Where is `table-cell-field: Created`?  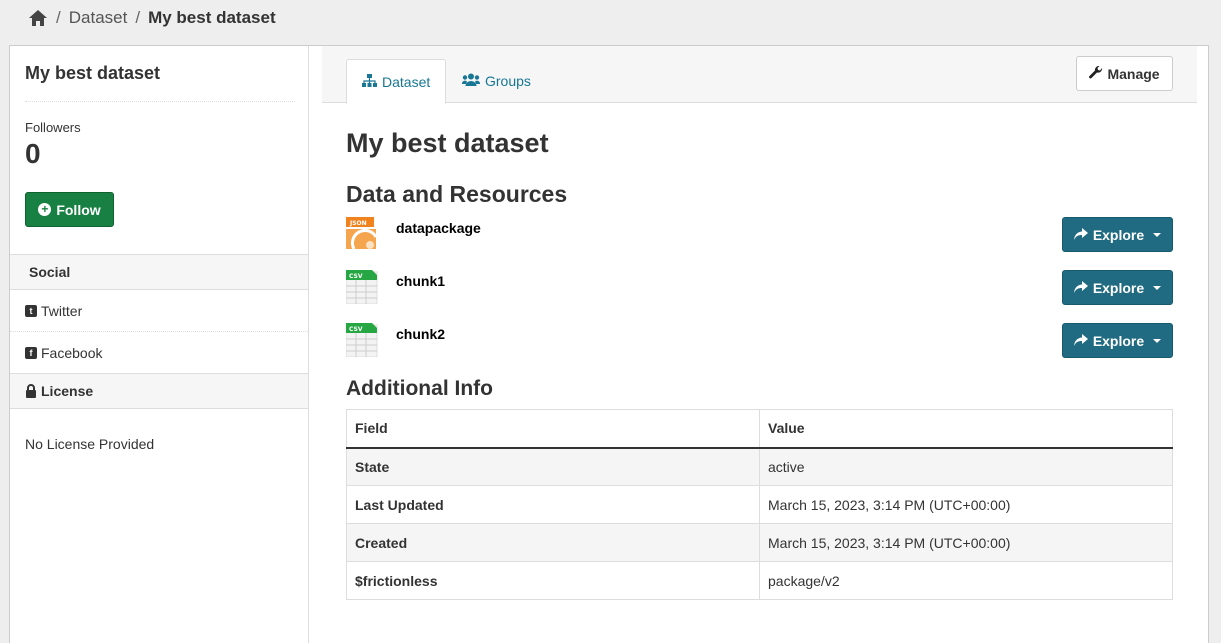
table-cell-field: Created is located at coordinates (553, 542).